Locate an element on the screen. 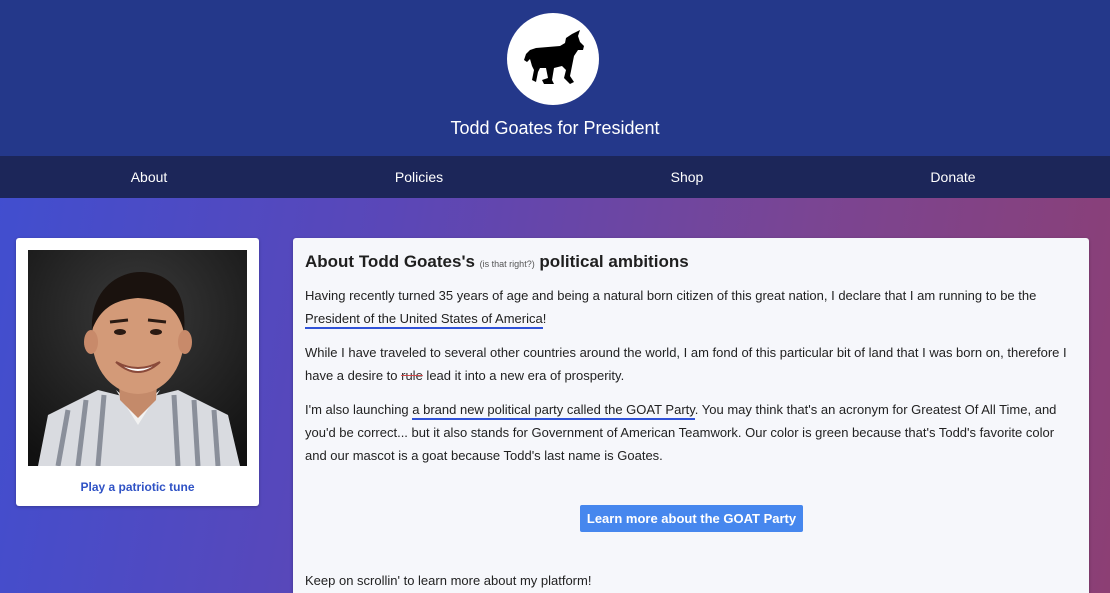 The height and width of the screenshot is (593, 1110). learn-more-button: Learn more about the GOAT Party is located at coordinates (691, 518).